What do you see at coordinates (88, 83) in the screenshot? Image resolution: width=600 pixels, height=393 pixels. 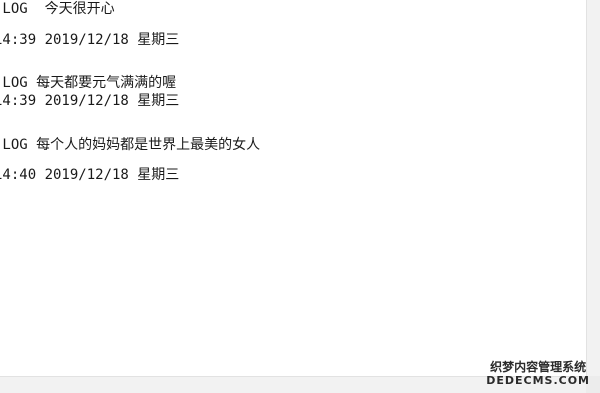 I see `log-header-line: .LOG 每天都要元气满满的喔` at bounding box center [88, 83].